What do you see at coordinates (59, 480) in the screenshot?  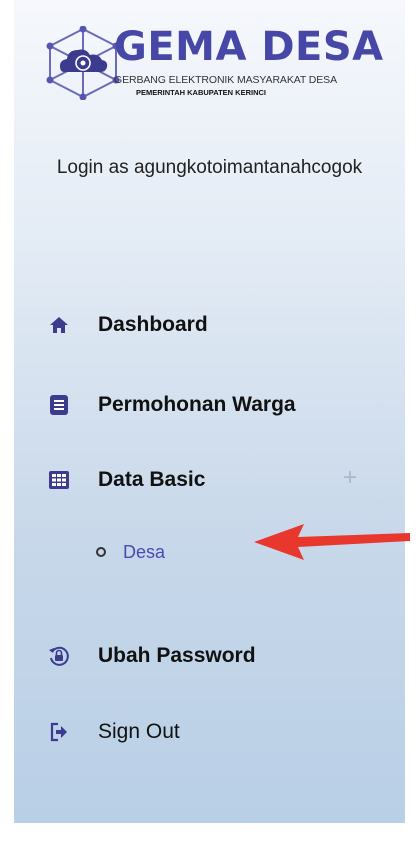 I see `table-grid-icon` at bounding box center [59, 480].